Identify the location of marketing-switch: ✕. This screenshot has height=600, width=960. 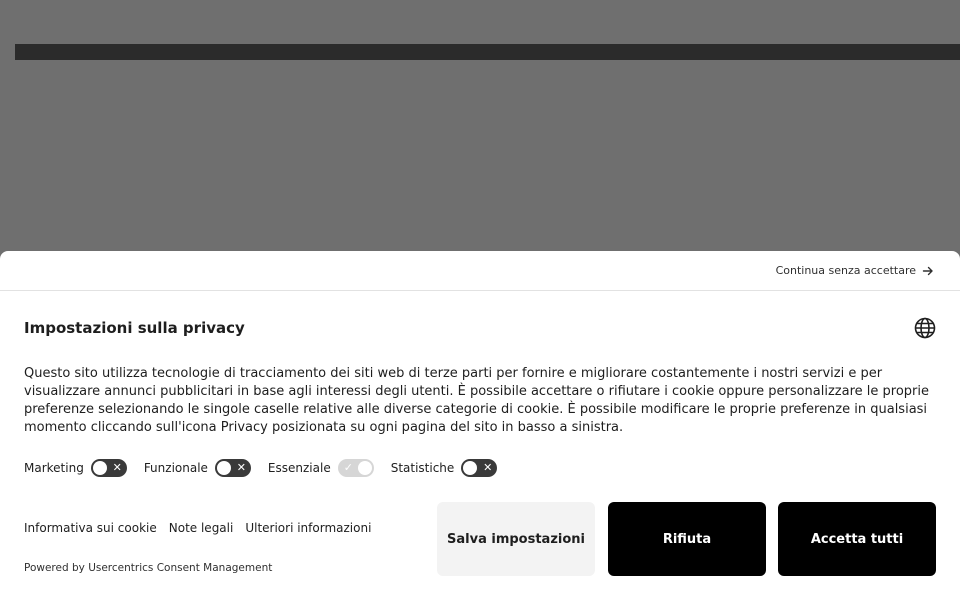
(108, 468).